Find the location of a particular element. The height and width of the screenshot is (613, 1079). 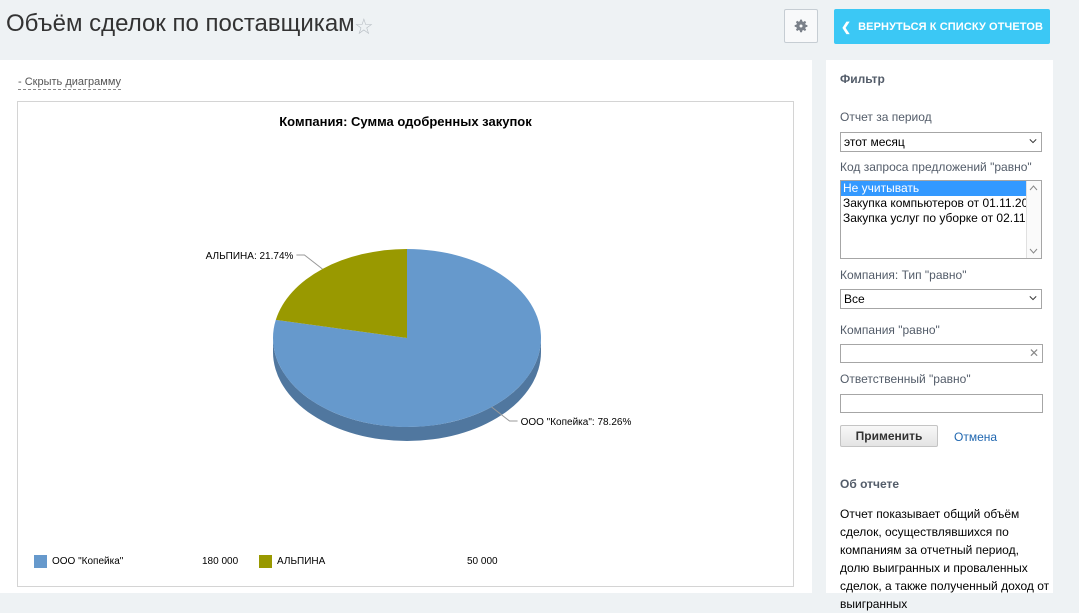

pie-chart: ООО "Копейка": 78.26% АЛЬПИНА: 21.74% is located at coordinates (419, 345).